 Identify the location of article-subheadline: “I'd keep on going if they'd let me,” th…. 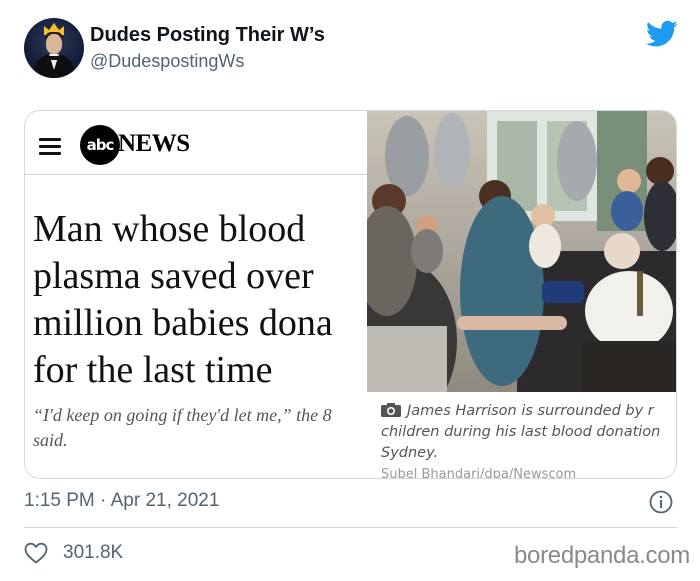
(198, 428).